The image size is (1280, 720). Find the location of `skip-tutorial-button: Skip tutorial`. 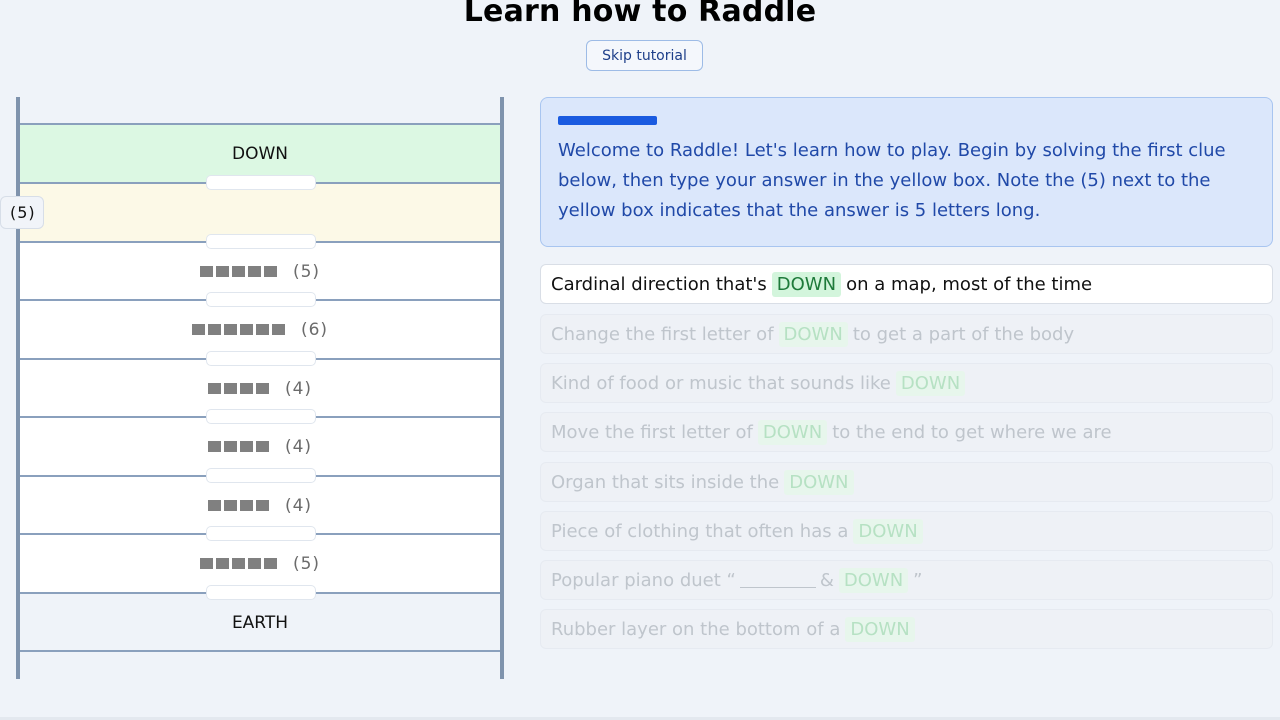

skip-tutorial-button: Skip tutorial is located at coordinates (644, 55).